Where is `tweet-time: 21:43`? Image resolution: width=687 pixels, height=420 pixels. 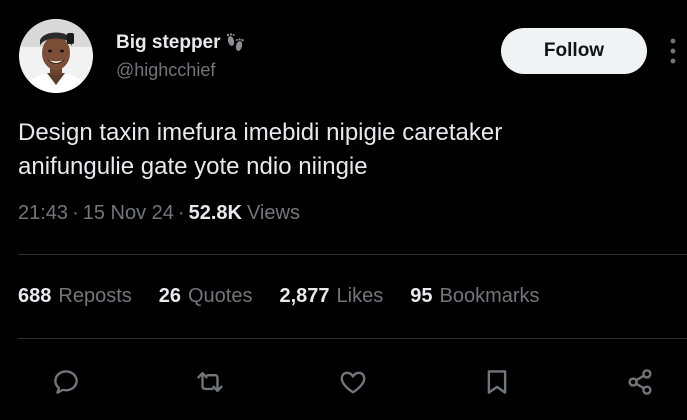
tweet-time: 21:43 is located at coordinates (43, 213).